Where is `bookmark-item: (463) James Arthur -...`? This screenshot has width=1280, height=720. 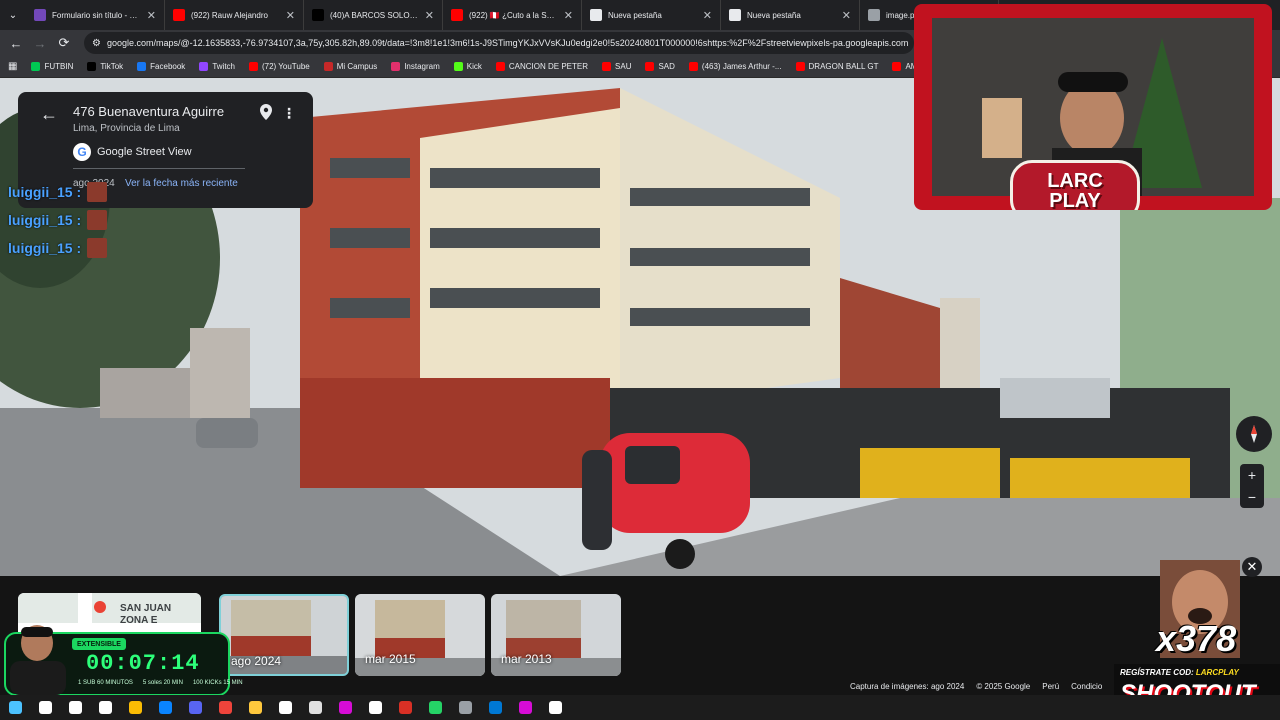 bookmark-item: (463) James Arthur -... is located at coordinates (735, 66).